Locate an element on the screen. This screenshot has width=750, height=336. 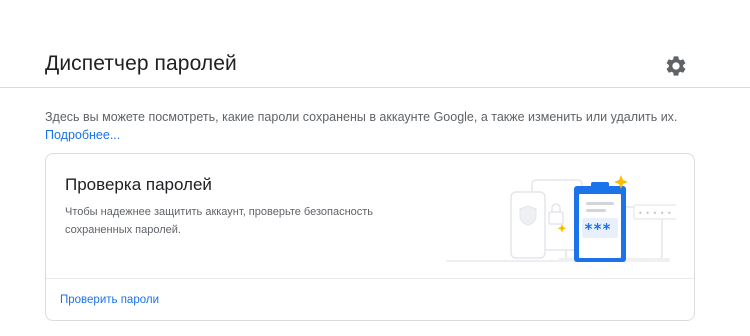
settings-button is located at coordinates (676, 66).